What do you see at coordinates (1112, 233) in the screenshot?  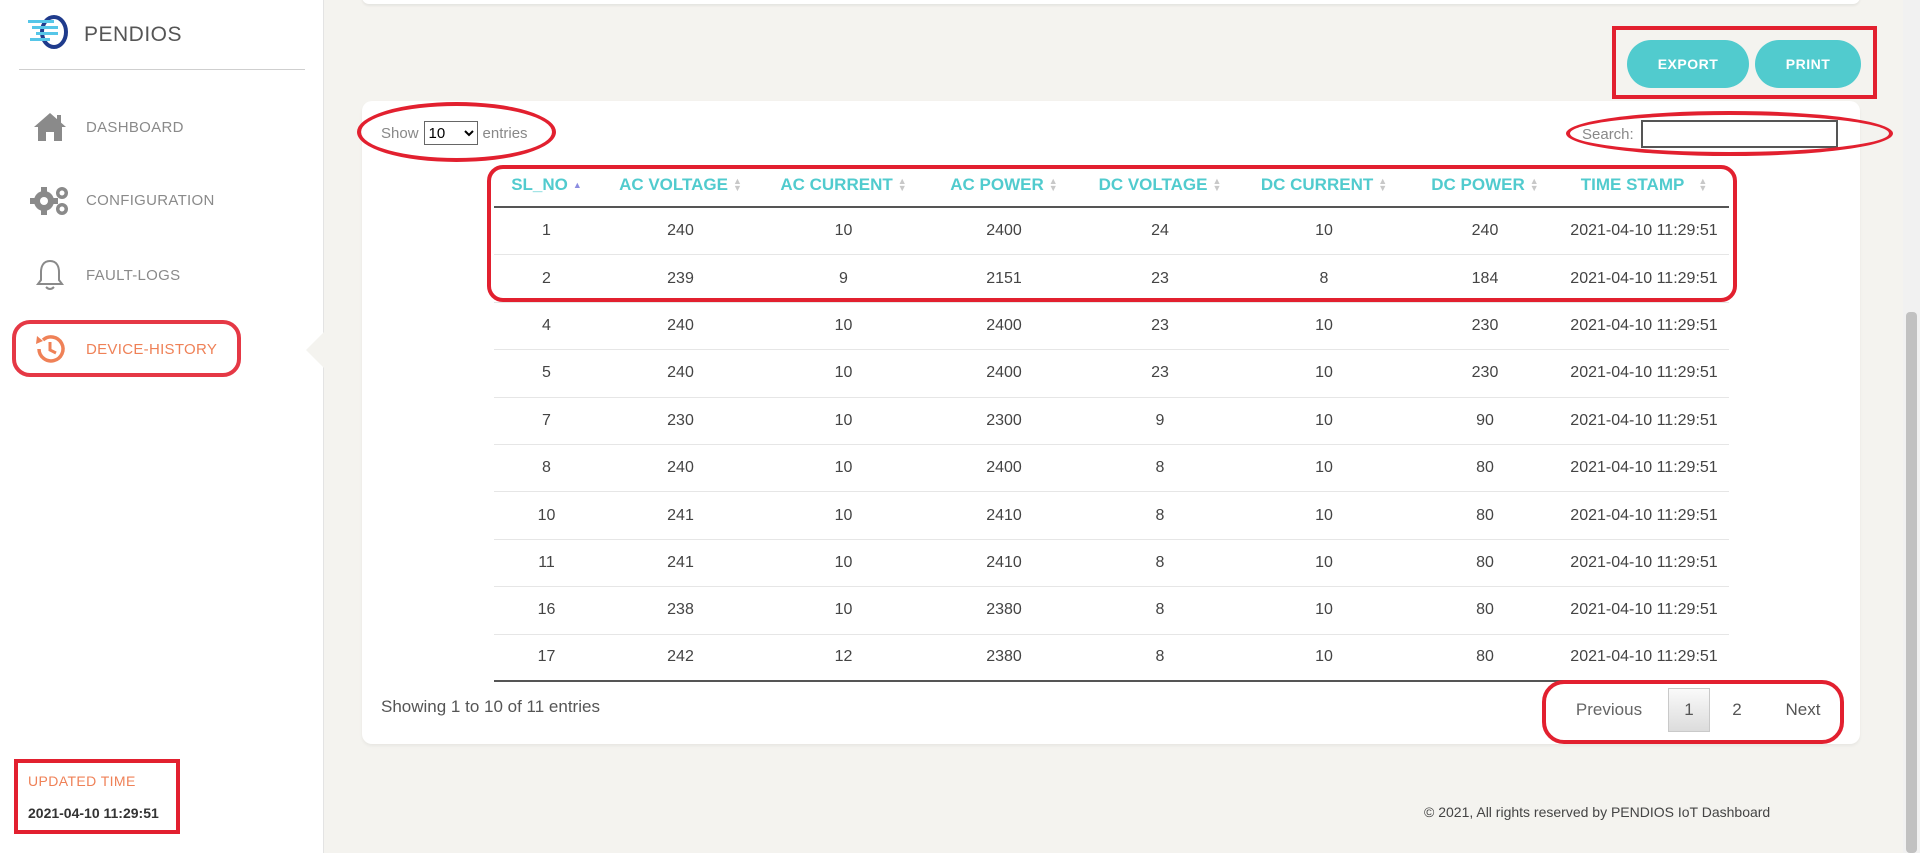 I see `header-rows-highlight` at bounding box center [1112, 233].